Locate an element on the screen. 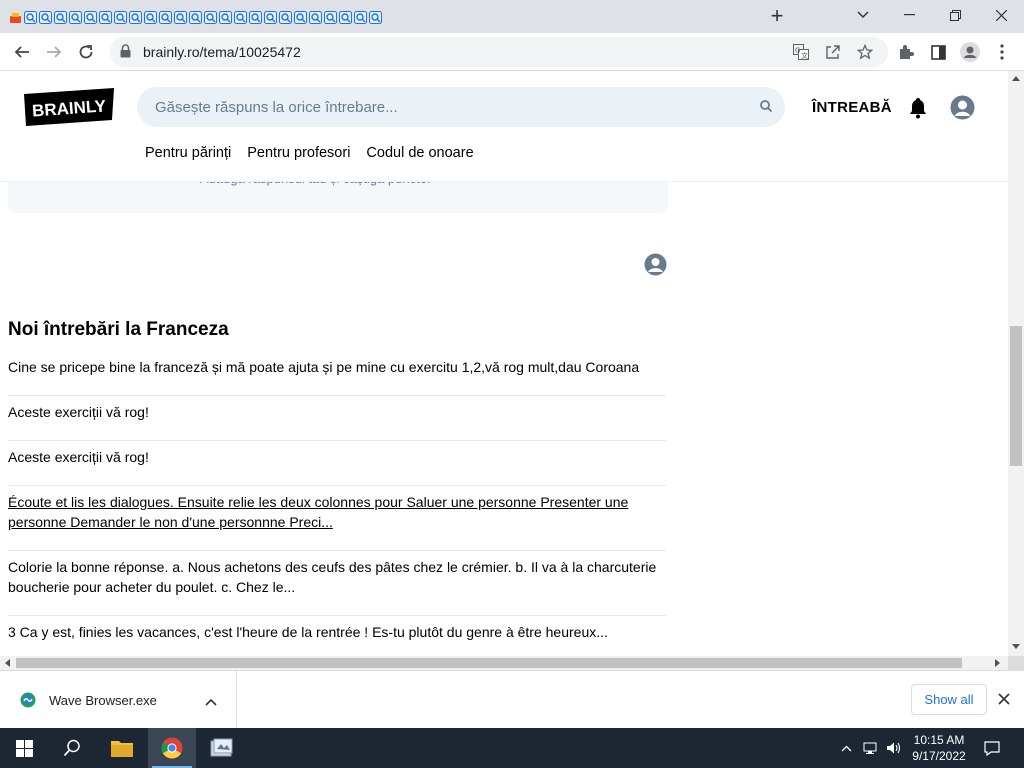 Image resolution: width=1024 pixels, height=768 pixels. search-icon is located at coordinates (766, 108).